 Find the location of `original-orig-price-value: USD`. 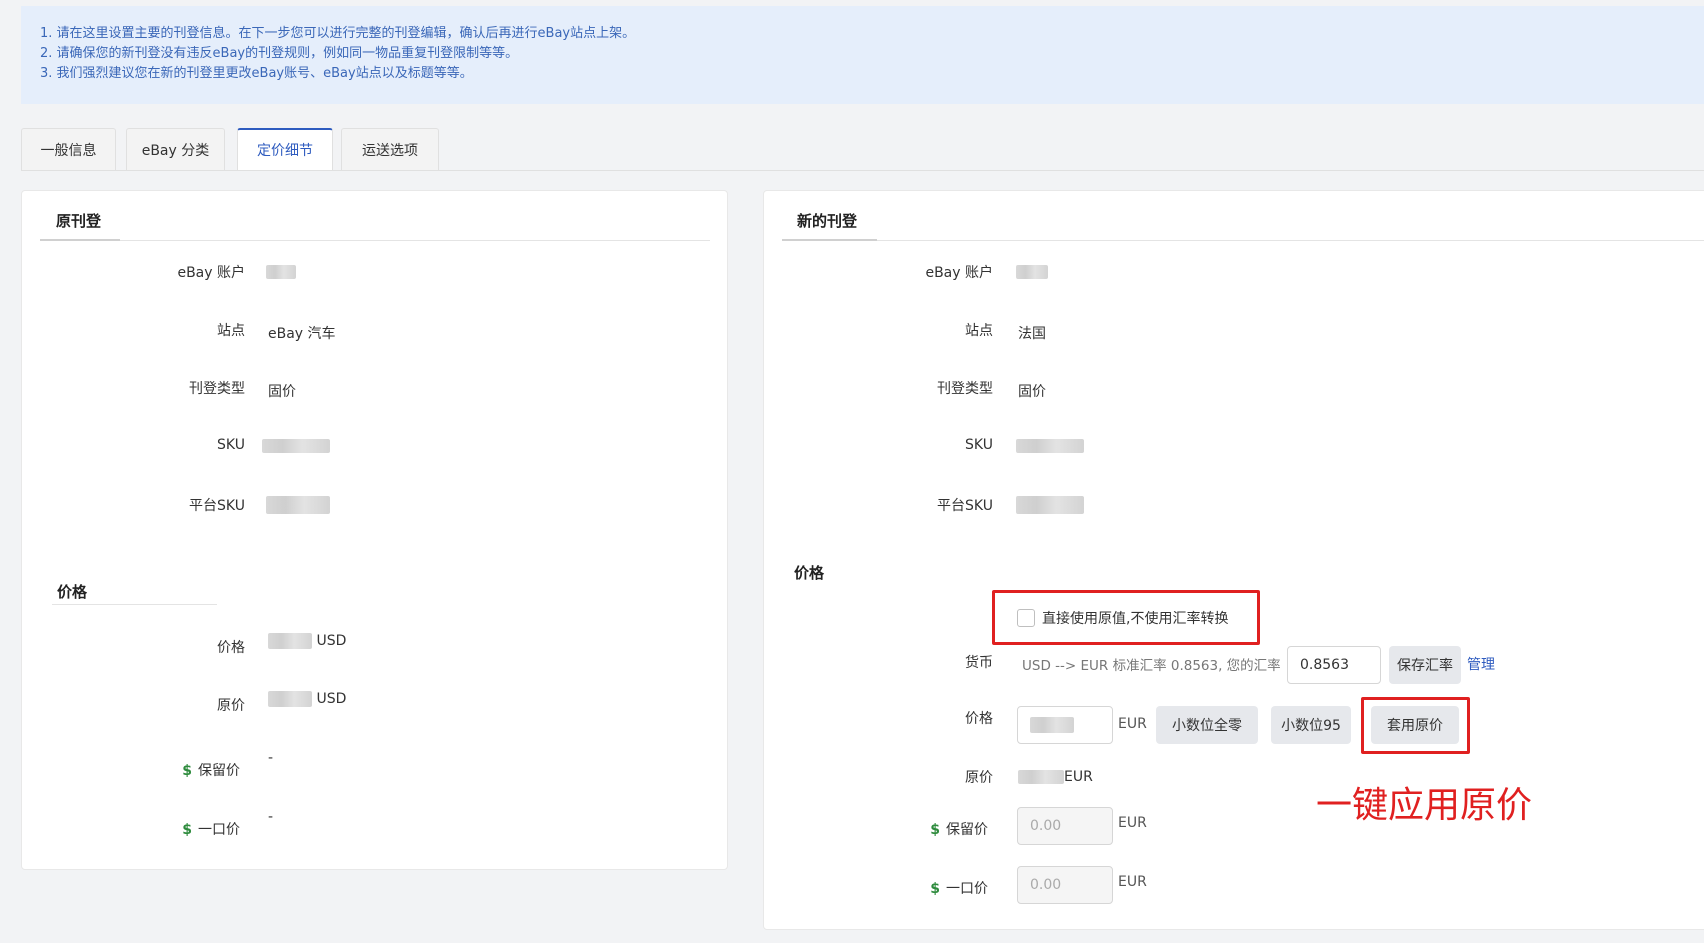

original-orig-price-value: USD is located at coordinates (307, 699).